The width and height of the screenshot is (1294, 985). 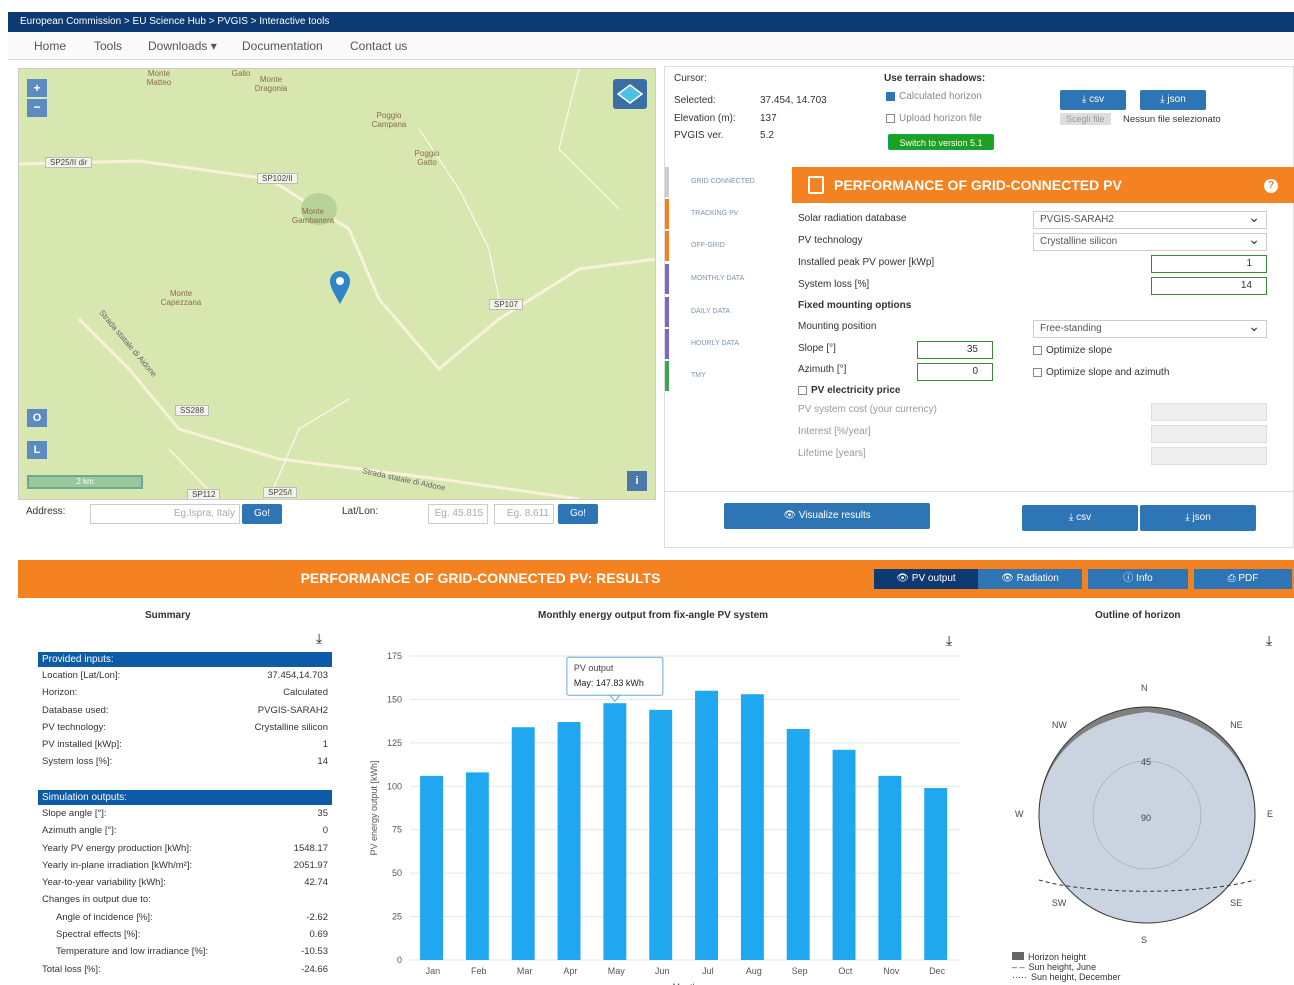 What do you see at coordinates (578, 514) in the screenshot?
I see `latlon-go-button: Go!` at bounding box center [578, 514].